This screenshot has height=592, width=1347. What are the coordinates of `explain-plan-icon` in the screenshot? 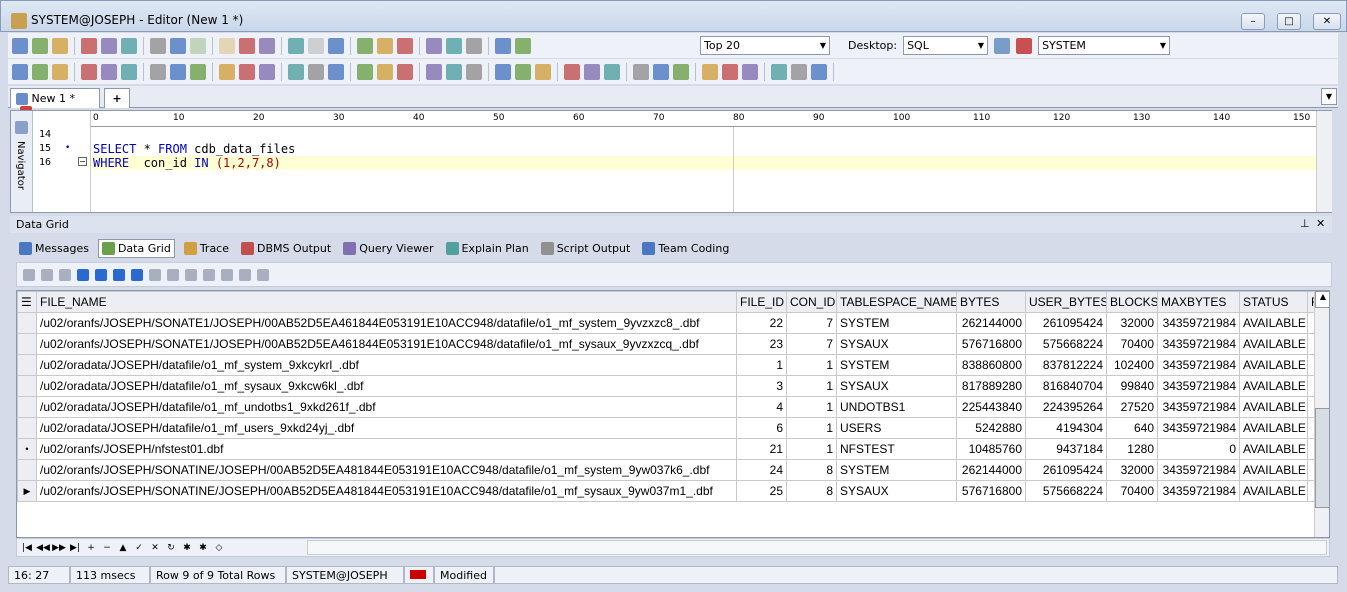 It's located at (89, 71).